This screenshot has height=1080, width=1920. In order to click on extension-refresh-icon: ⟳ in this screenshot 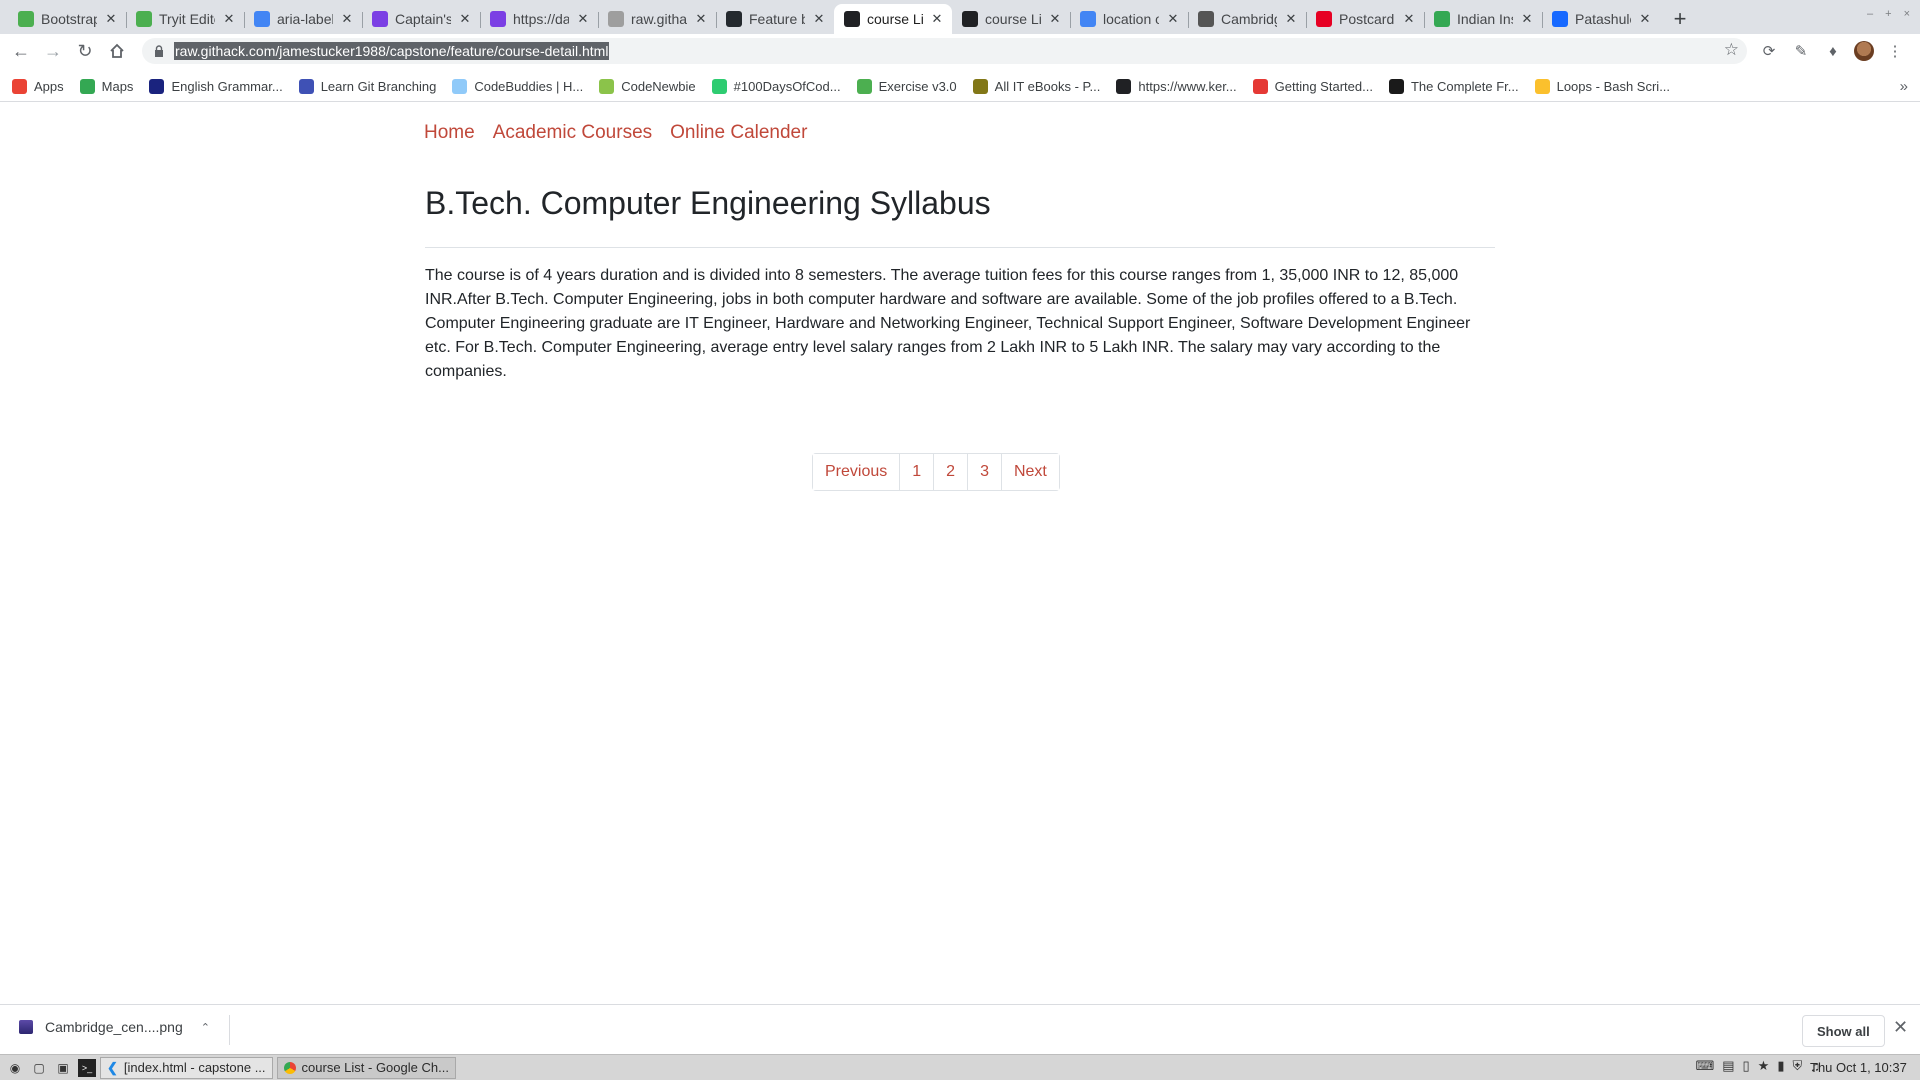, I will do `click(1769, 51)`.